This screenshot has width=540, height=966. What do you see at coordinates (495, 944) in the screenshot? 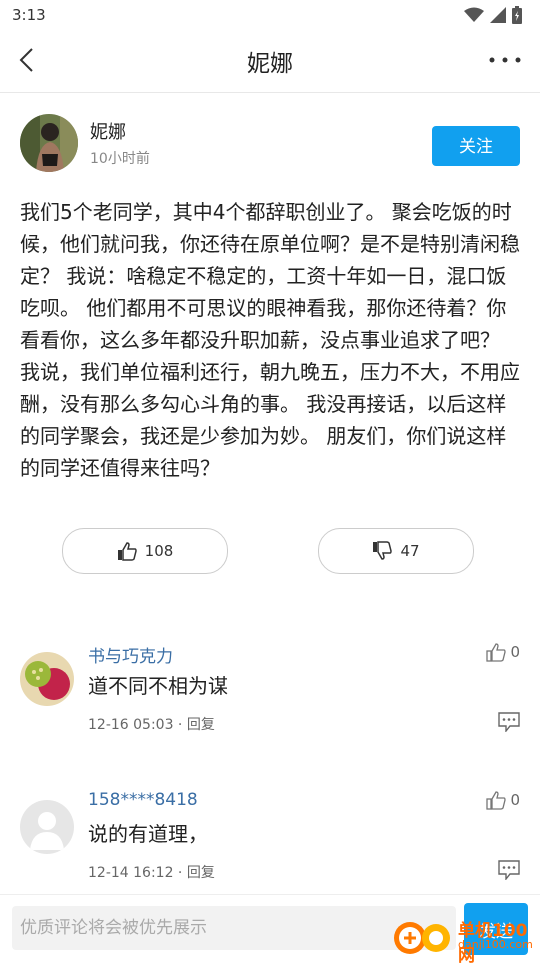
I see `watermark-subtext: danji100.com` at bounding box center [495, 944].